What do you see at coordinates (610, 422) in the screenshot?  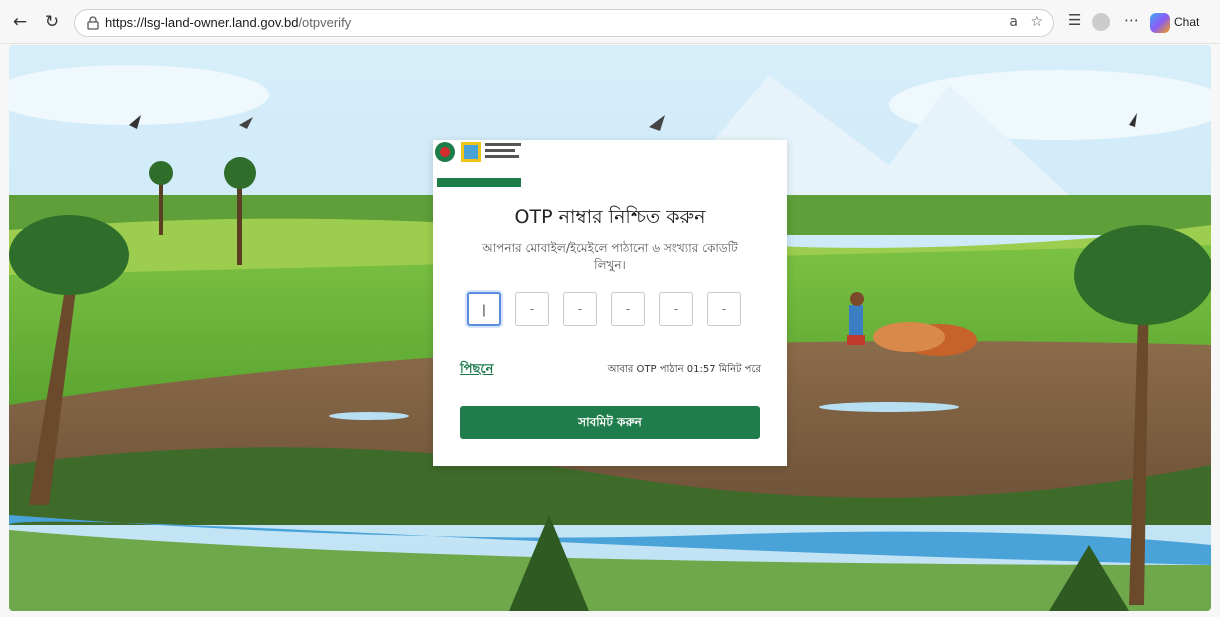 I see `submit-button: সাবমিট করুন` at bounding box center [610, 422].